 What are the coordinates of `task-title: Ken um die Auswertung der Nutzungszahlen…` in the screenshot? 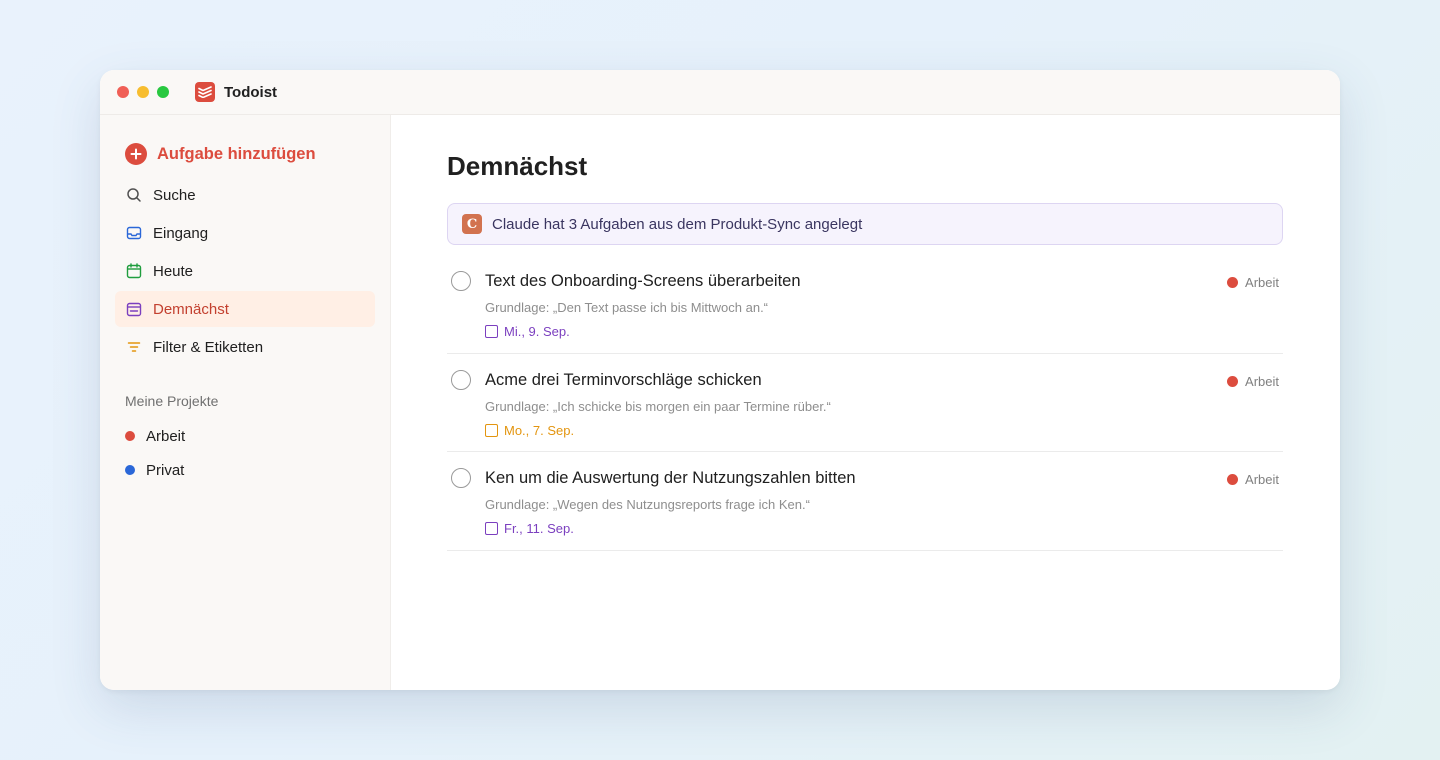 It's located at (670, 478).